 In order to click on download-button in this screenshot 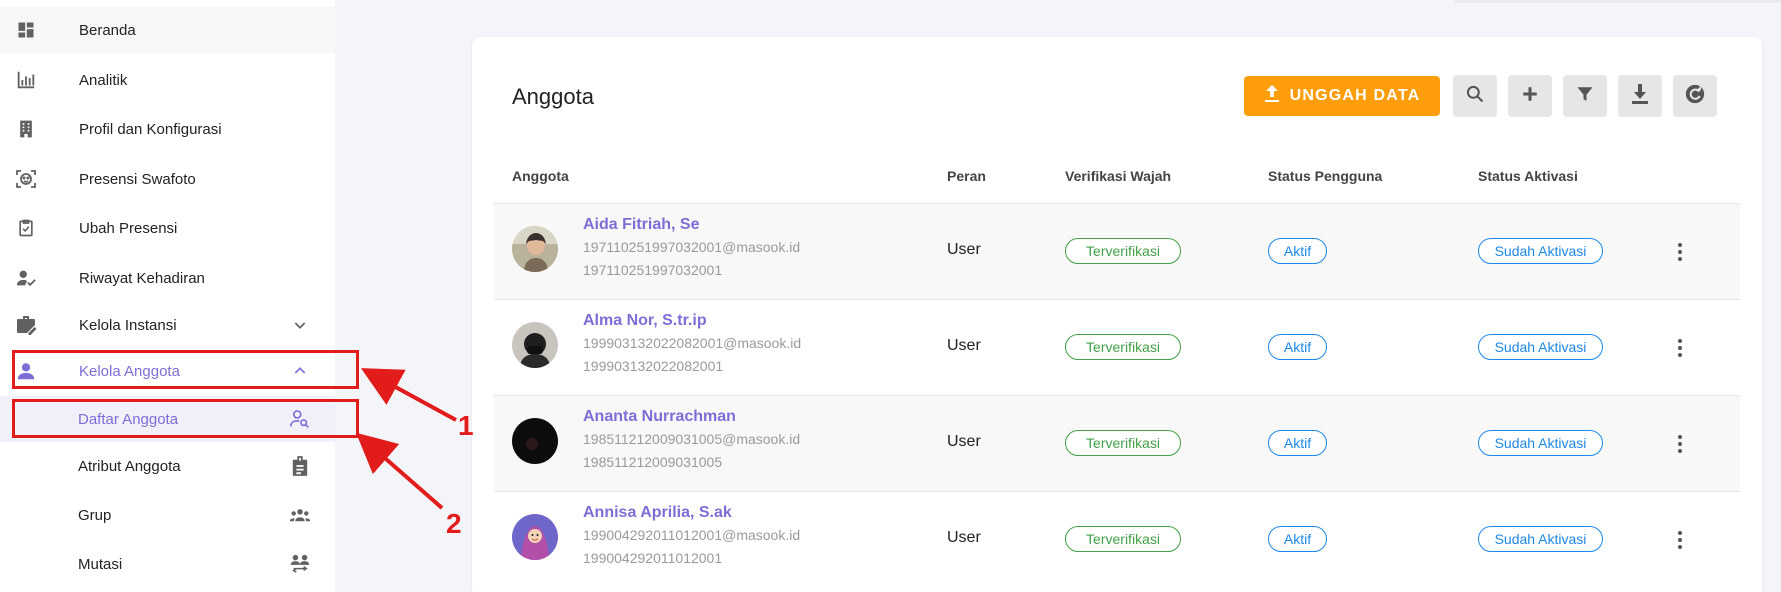, I will do `click(1640, 96)`.